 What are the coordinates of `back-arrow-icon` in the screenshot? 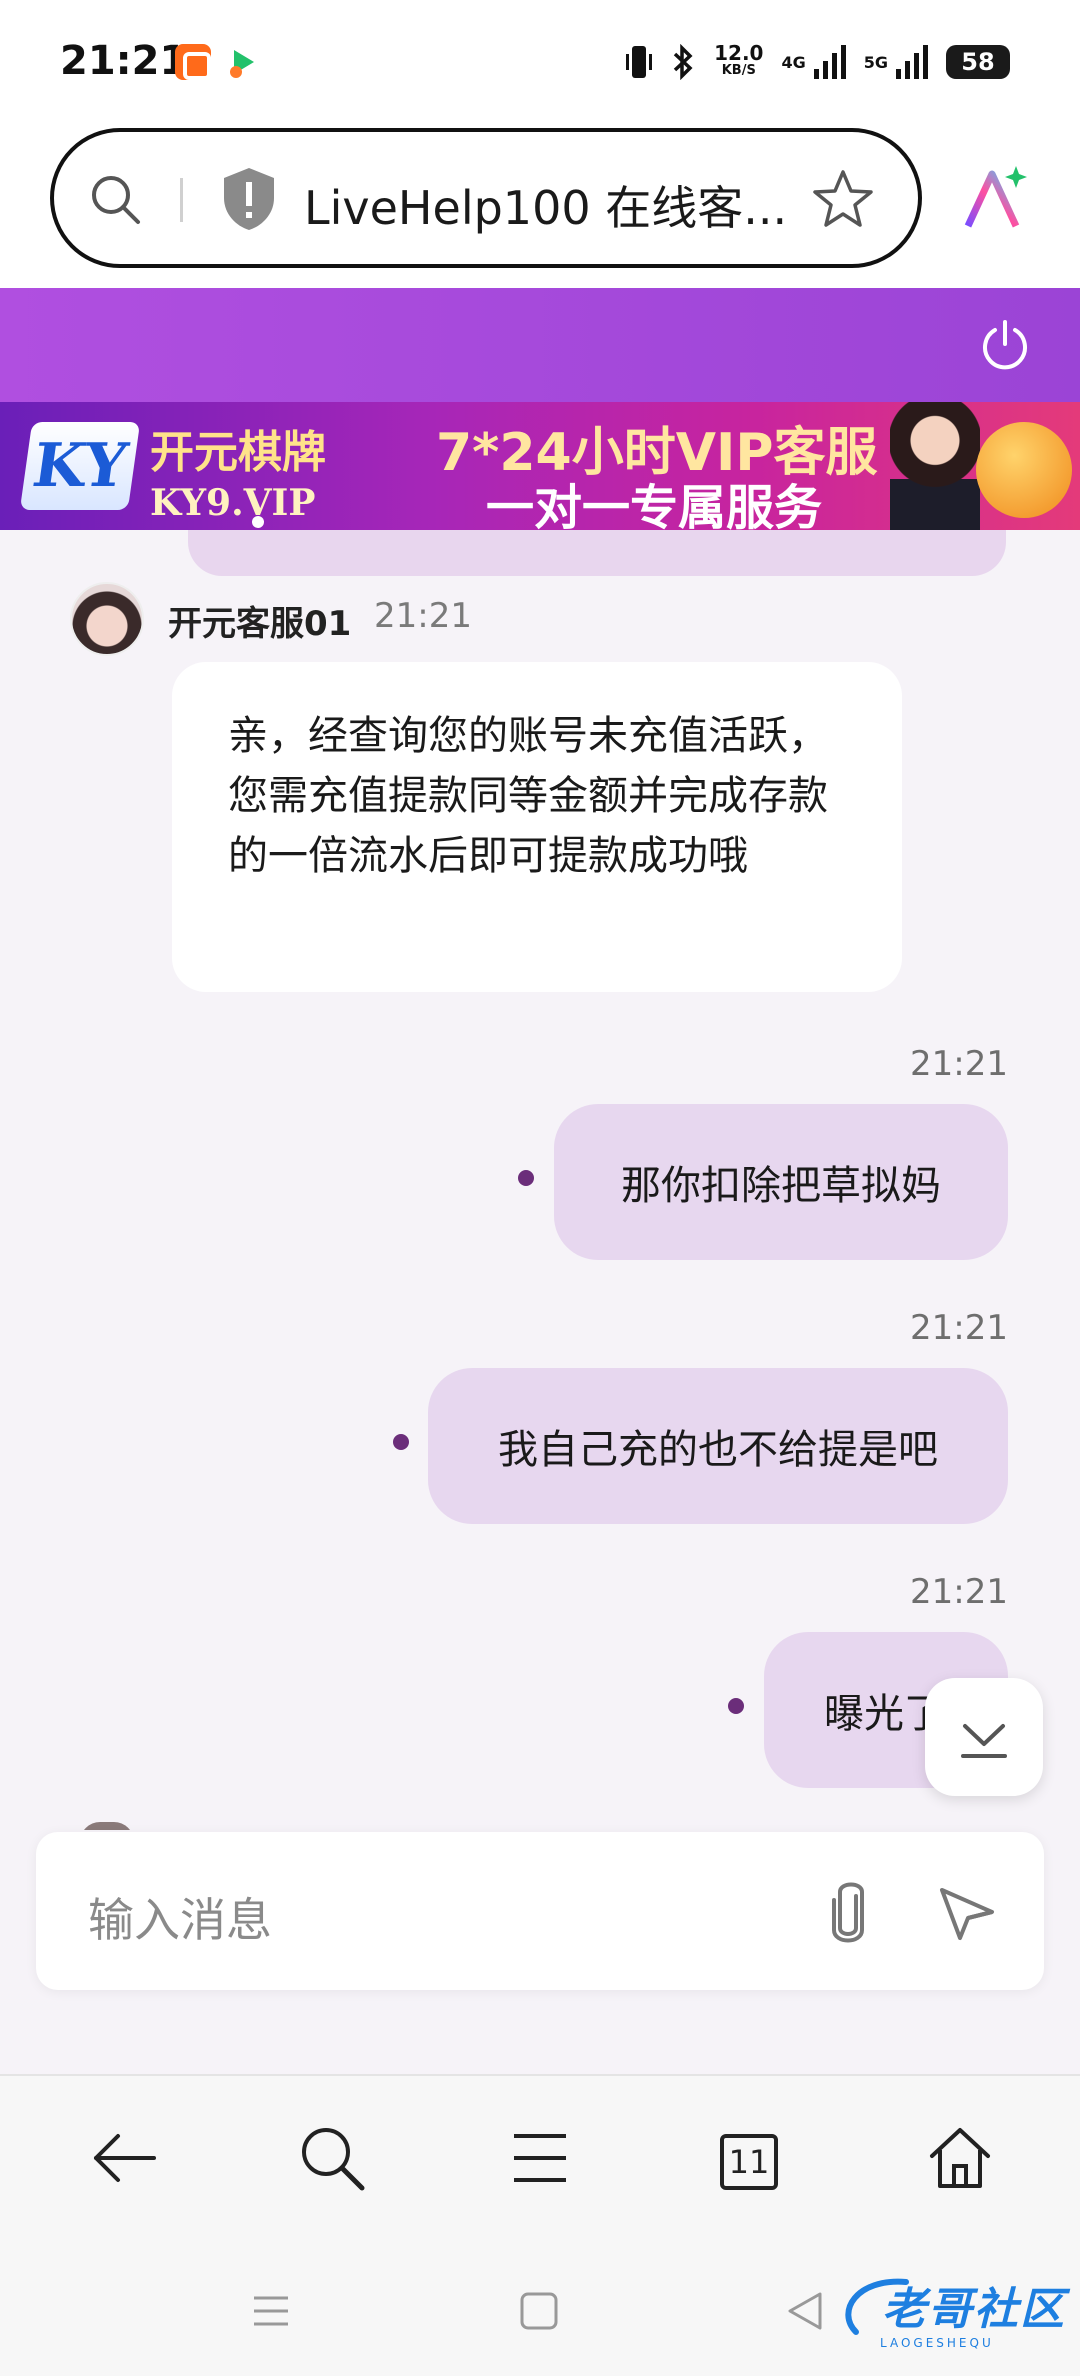 It's located at (124, 2158).